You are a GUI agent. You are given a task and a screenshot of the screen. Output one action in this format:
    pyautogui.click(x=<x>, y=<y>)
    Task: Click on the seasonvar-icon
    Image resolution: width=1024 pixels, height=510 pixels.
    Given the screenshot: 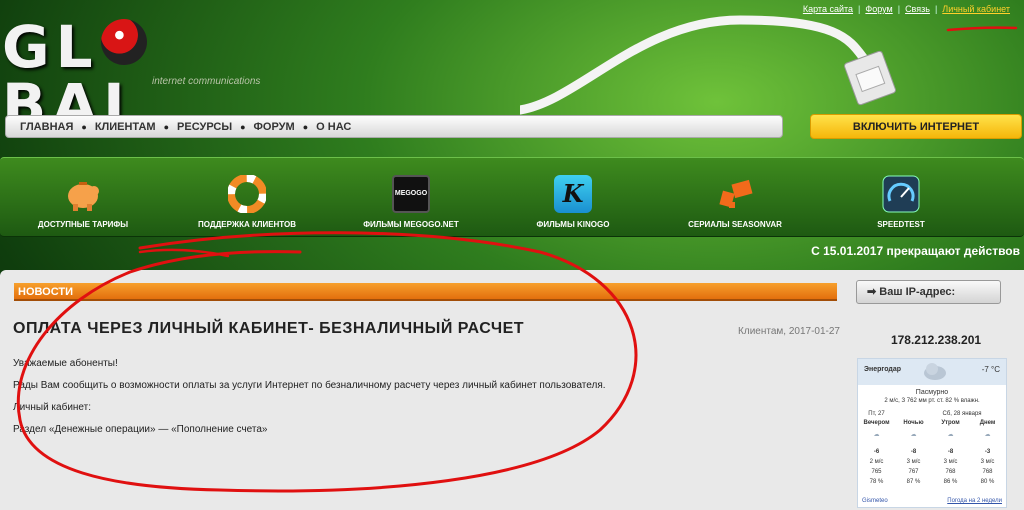 What is the action you would take?
    pyautogui.click(x=735, y=194)
    